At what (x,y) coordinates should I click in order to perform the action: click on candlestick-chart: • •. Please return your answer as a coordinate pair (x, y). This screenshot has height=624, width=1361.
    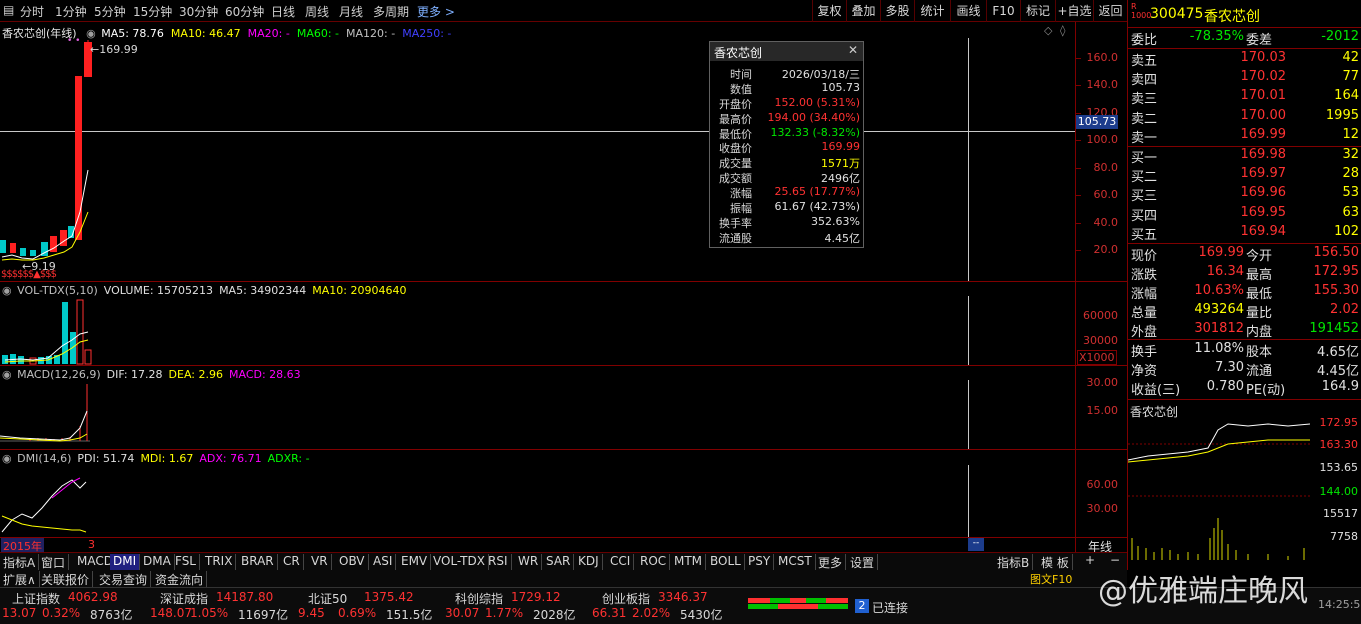
    Looking at the image, I should click on (46, 148).